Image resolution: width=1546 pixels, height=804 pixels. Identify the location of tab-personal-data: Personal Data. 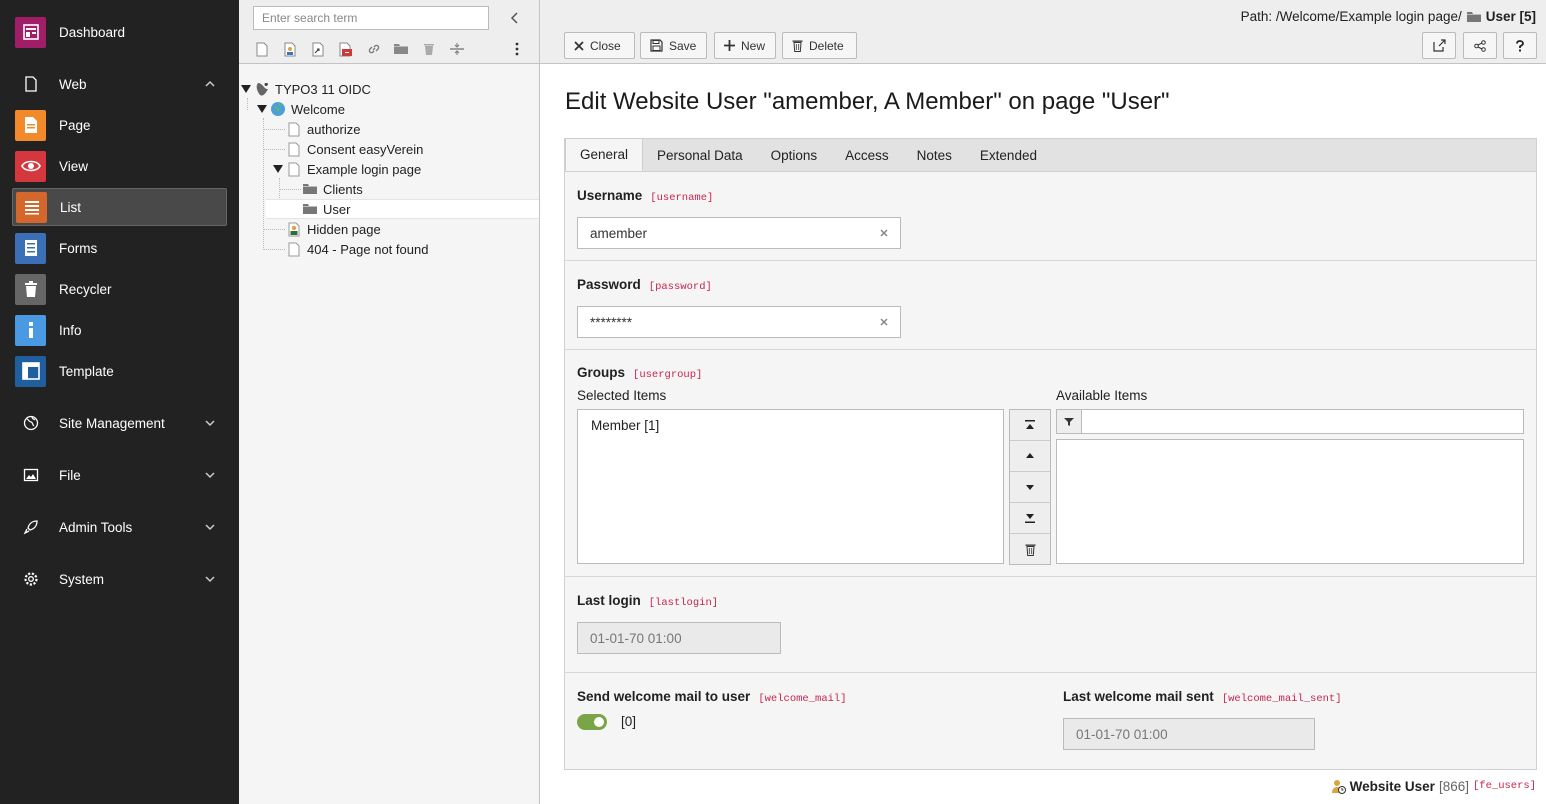
(700, 155).